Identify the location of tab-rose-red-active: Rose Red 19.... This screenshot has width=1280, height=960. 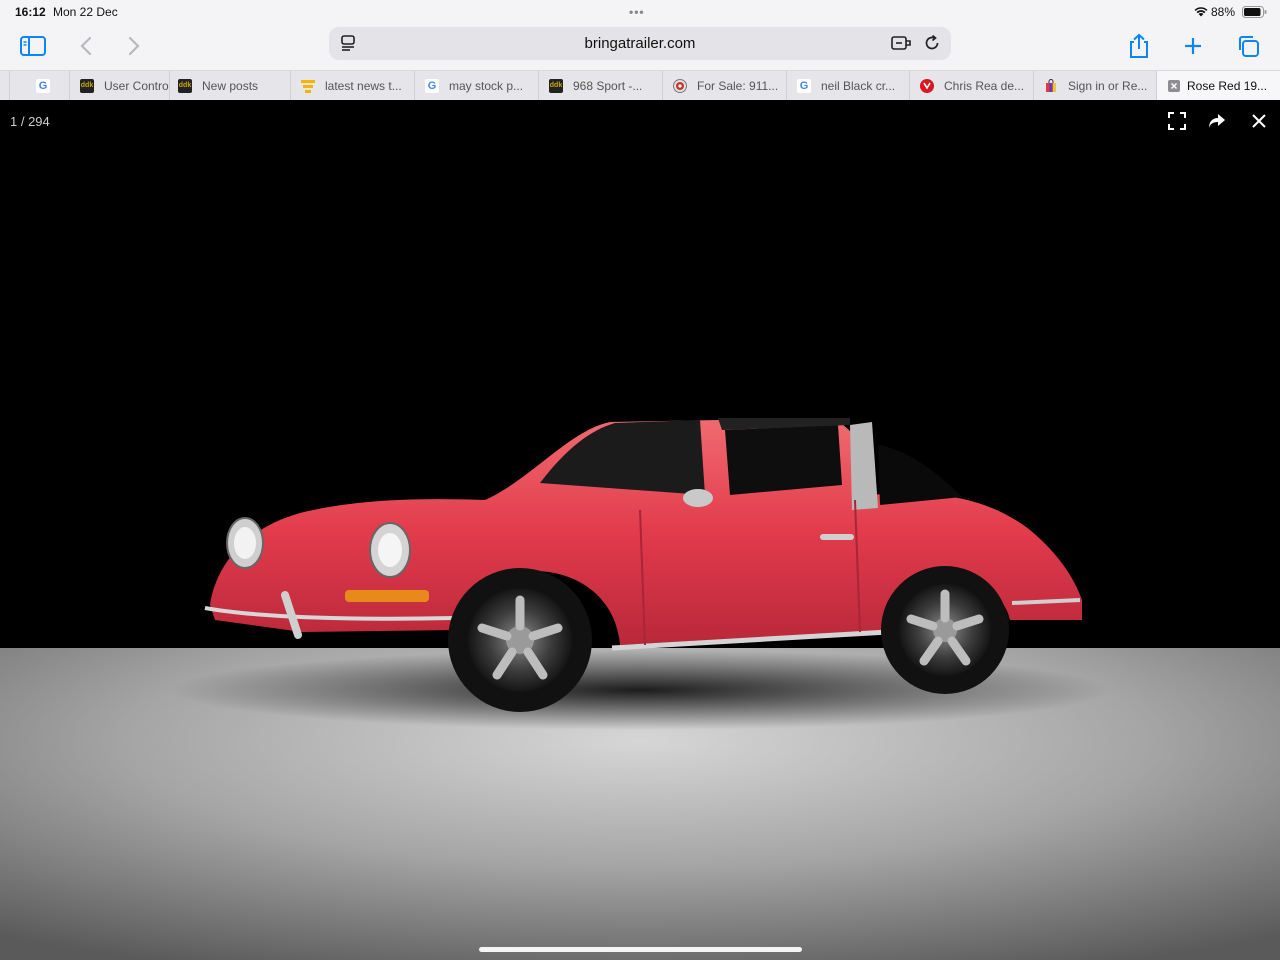
(1218, 86).